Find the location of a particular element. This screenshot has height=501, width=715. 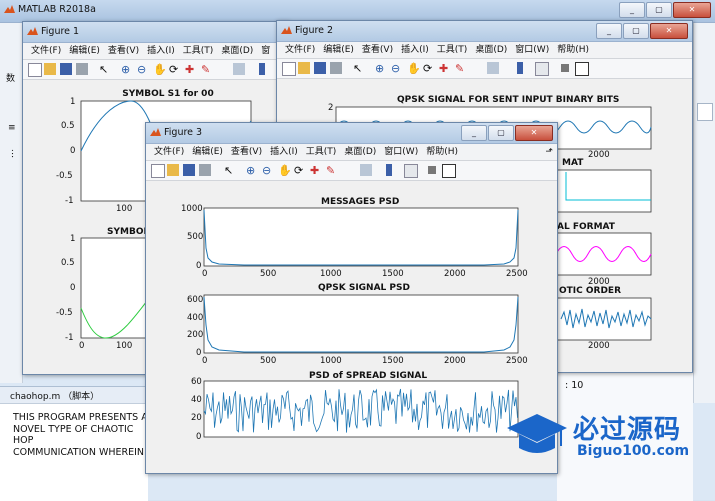

x-tick: 1000 is located at coordinates (331, 361).